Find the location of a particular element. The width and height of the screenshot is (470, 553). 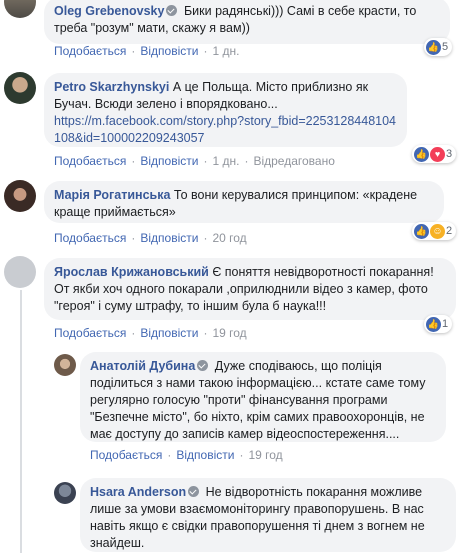

timestamp: 20 год is located at coordinates (229, 238).